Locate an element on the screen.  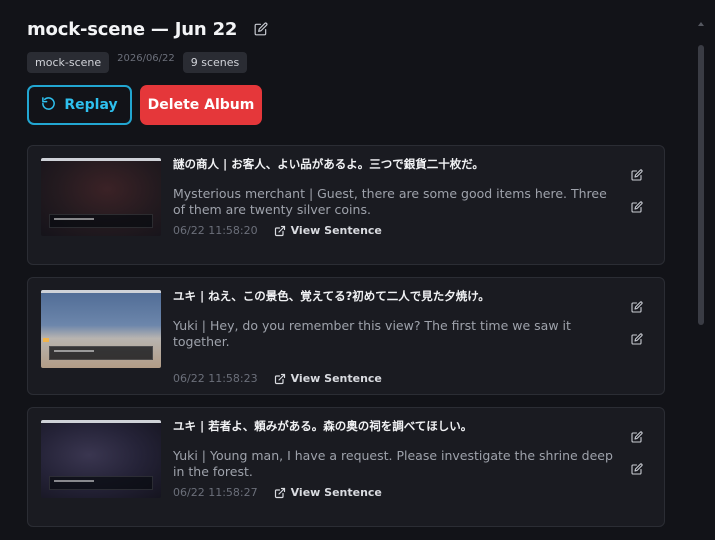
album-date: 2026/06/22 is located at coordinates (146, 58).